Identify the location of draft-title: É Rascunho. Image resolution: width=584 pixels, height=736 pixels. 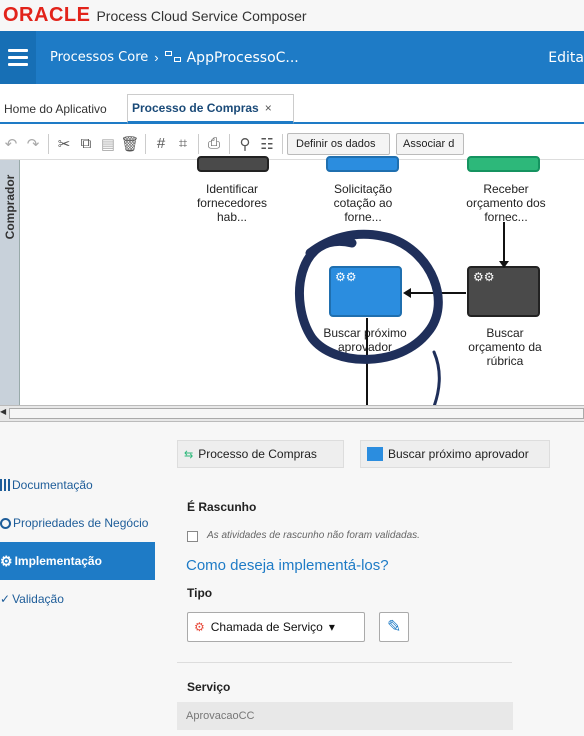
(222, 507).